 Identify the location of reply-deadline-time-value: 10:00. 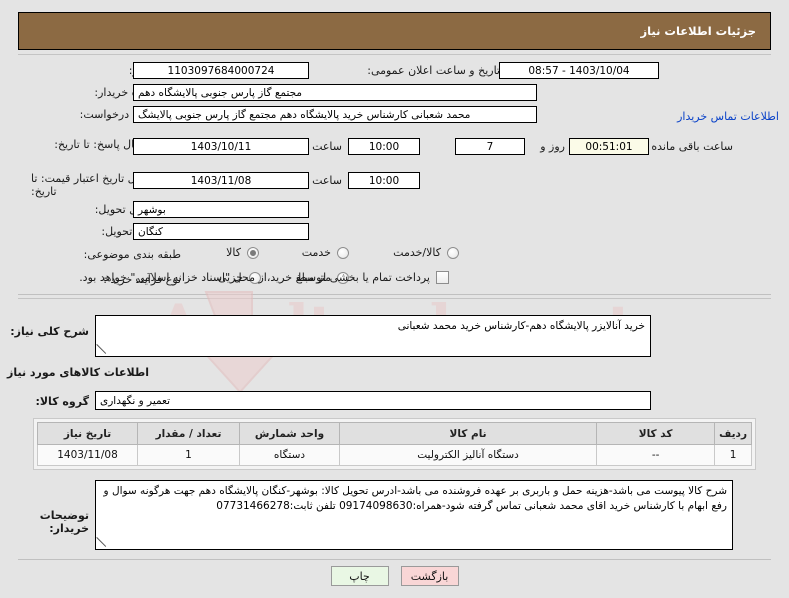
(384, 146).